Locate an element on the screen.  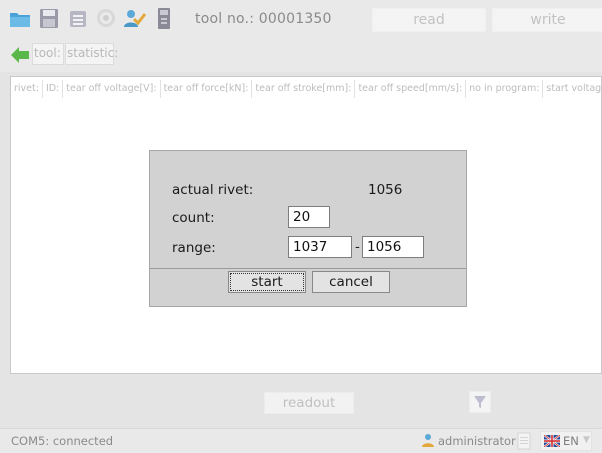
user-status-icon is located at coordinates (428, 440).